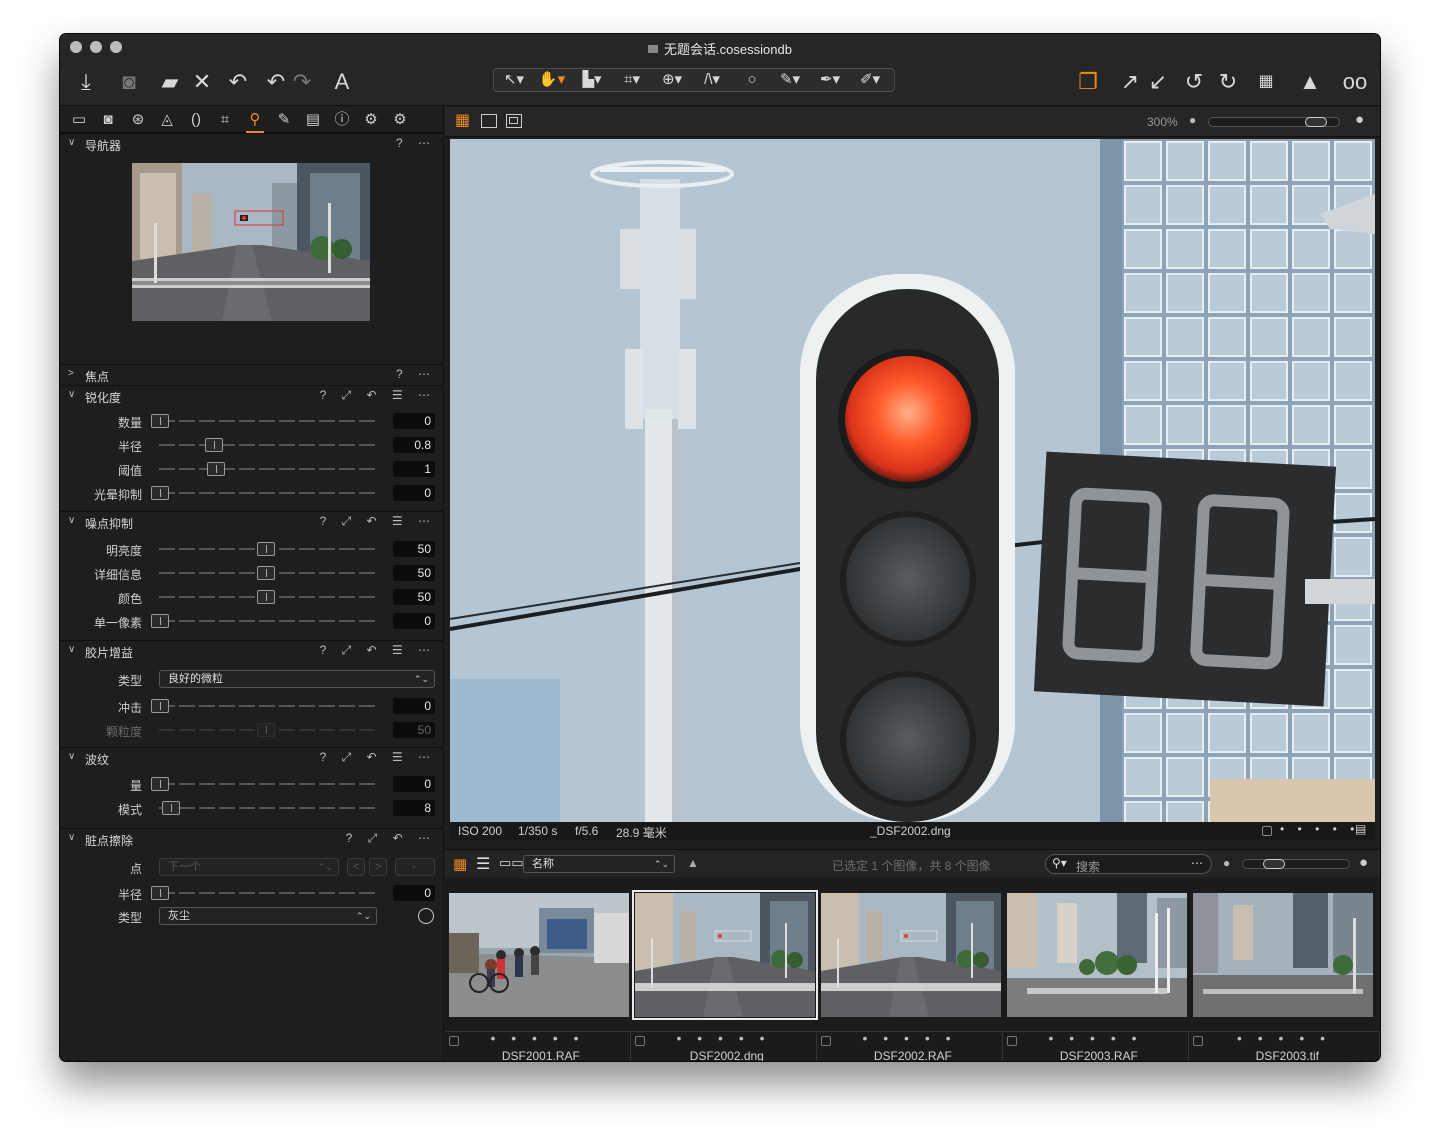 The width and height of the screenshot is (1440, 1147). Describe the element at coordinates (252, 143) in the screenshot. I see `navigator-header: ∨ 导航器 ? ⋯` at that location.